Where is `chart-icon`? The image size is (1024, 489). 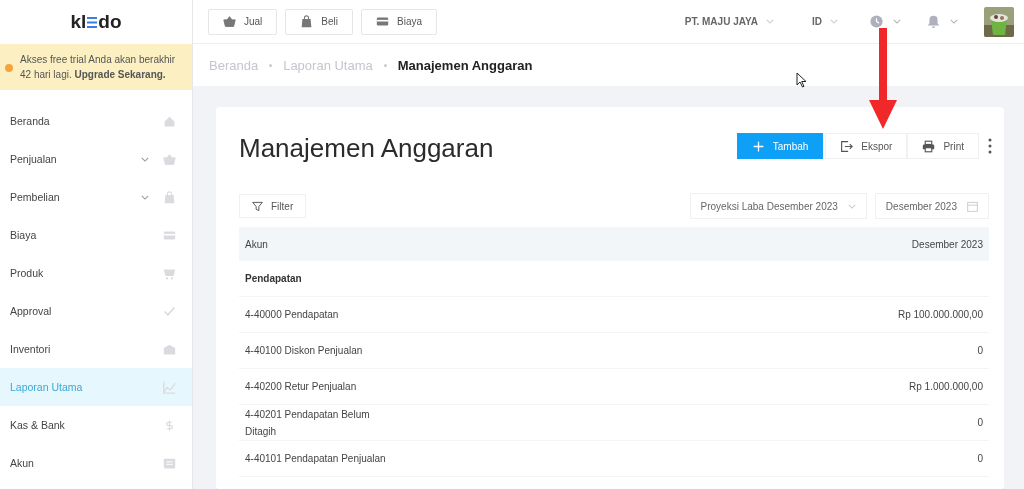
chart-icon is located at coordinates (169, 387).